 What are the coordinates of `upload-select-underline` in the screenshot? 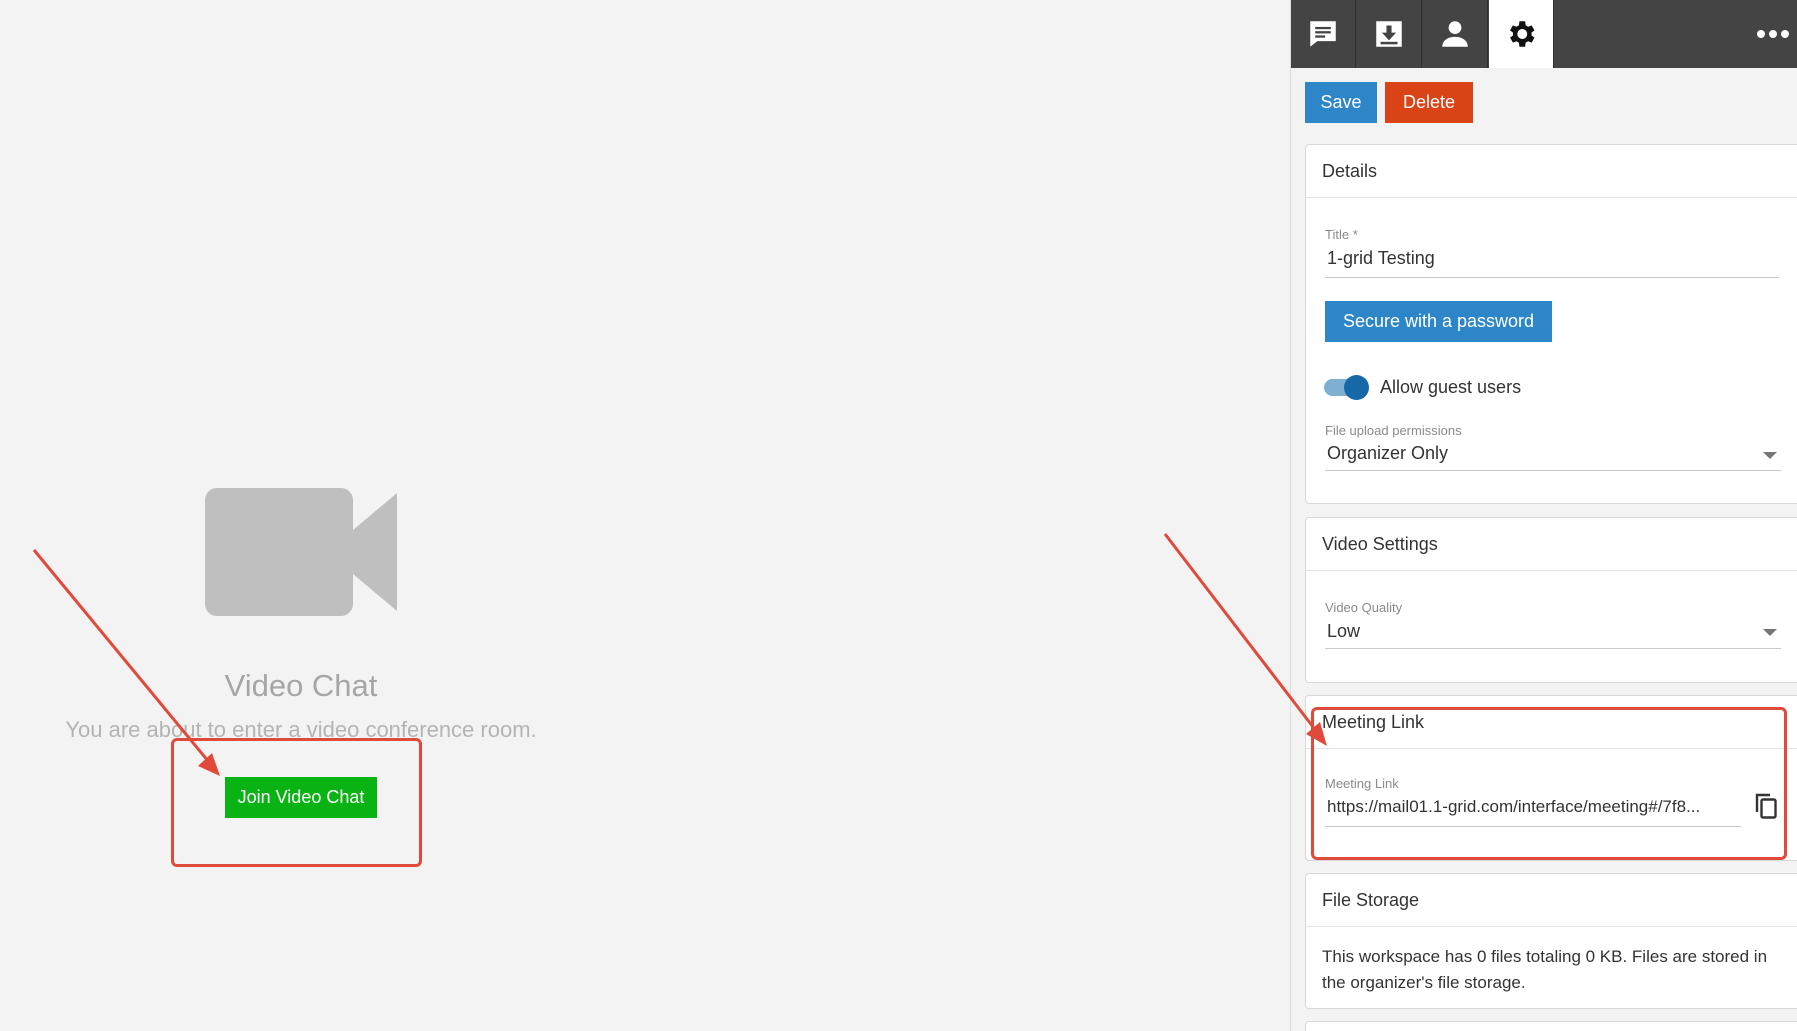 It's located at (1553, 470).